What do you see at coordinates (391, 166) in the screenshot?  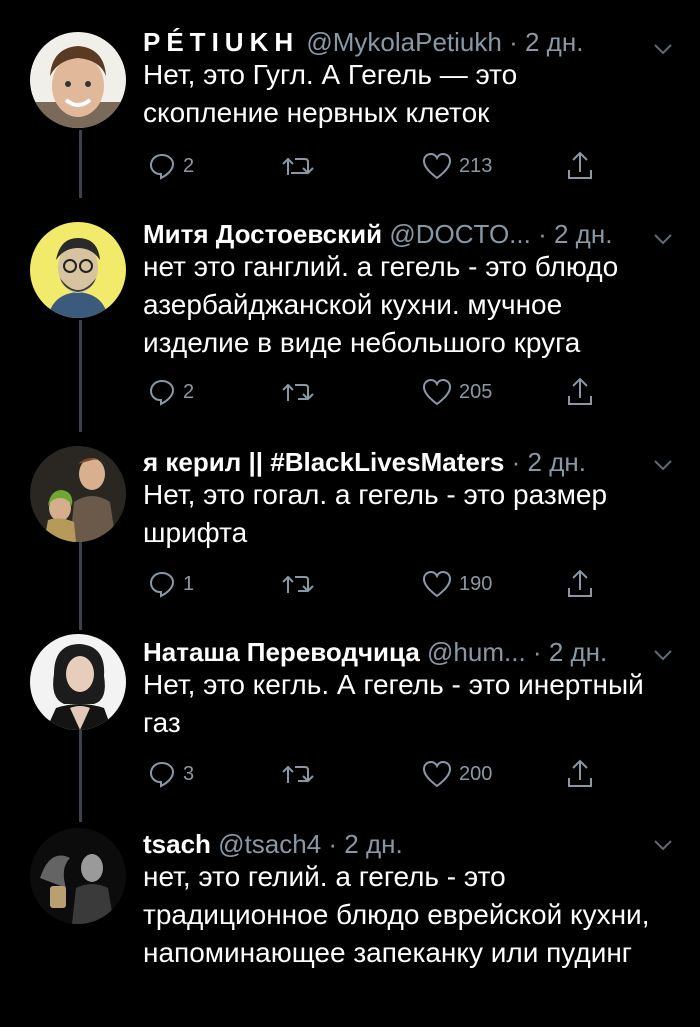 I see `tweet-actions: 2 213` at bounding box center [391, 166].